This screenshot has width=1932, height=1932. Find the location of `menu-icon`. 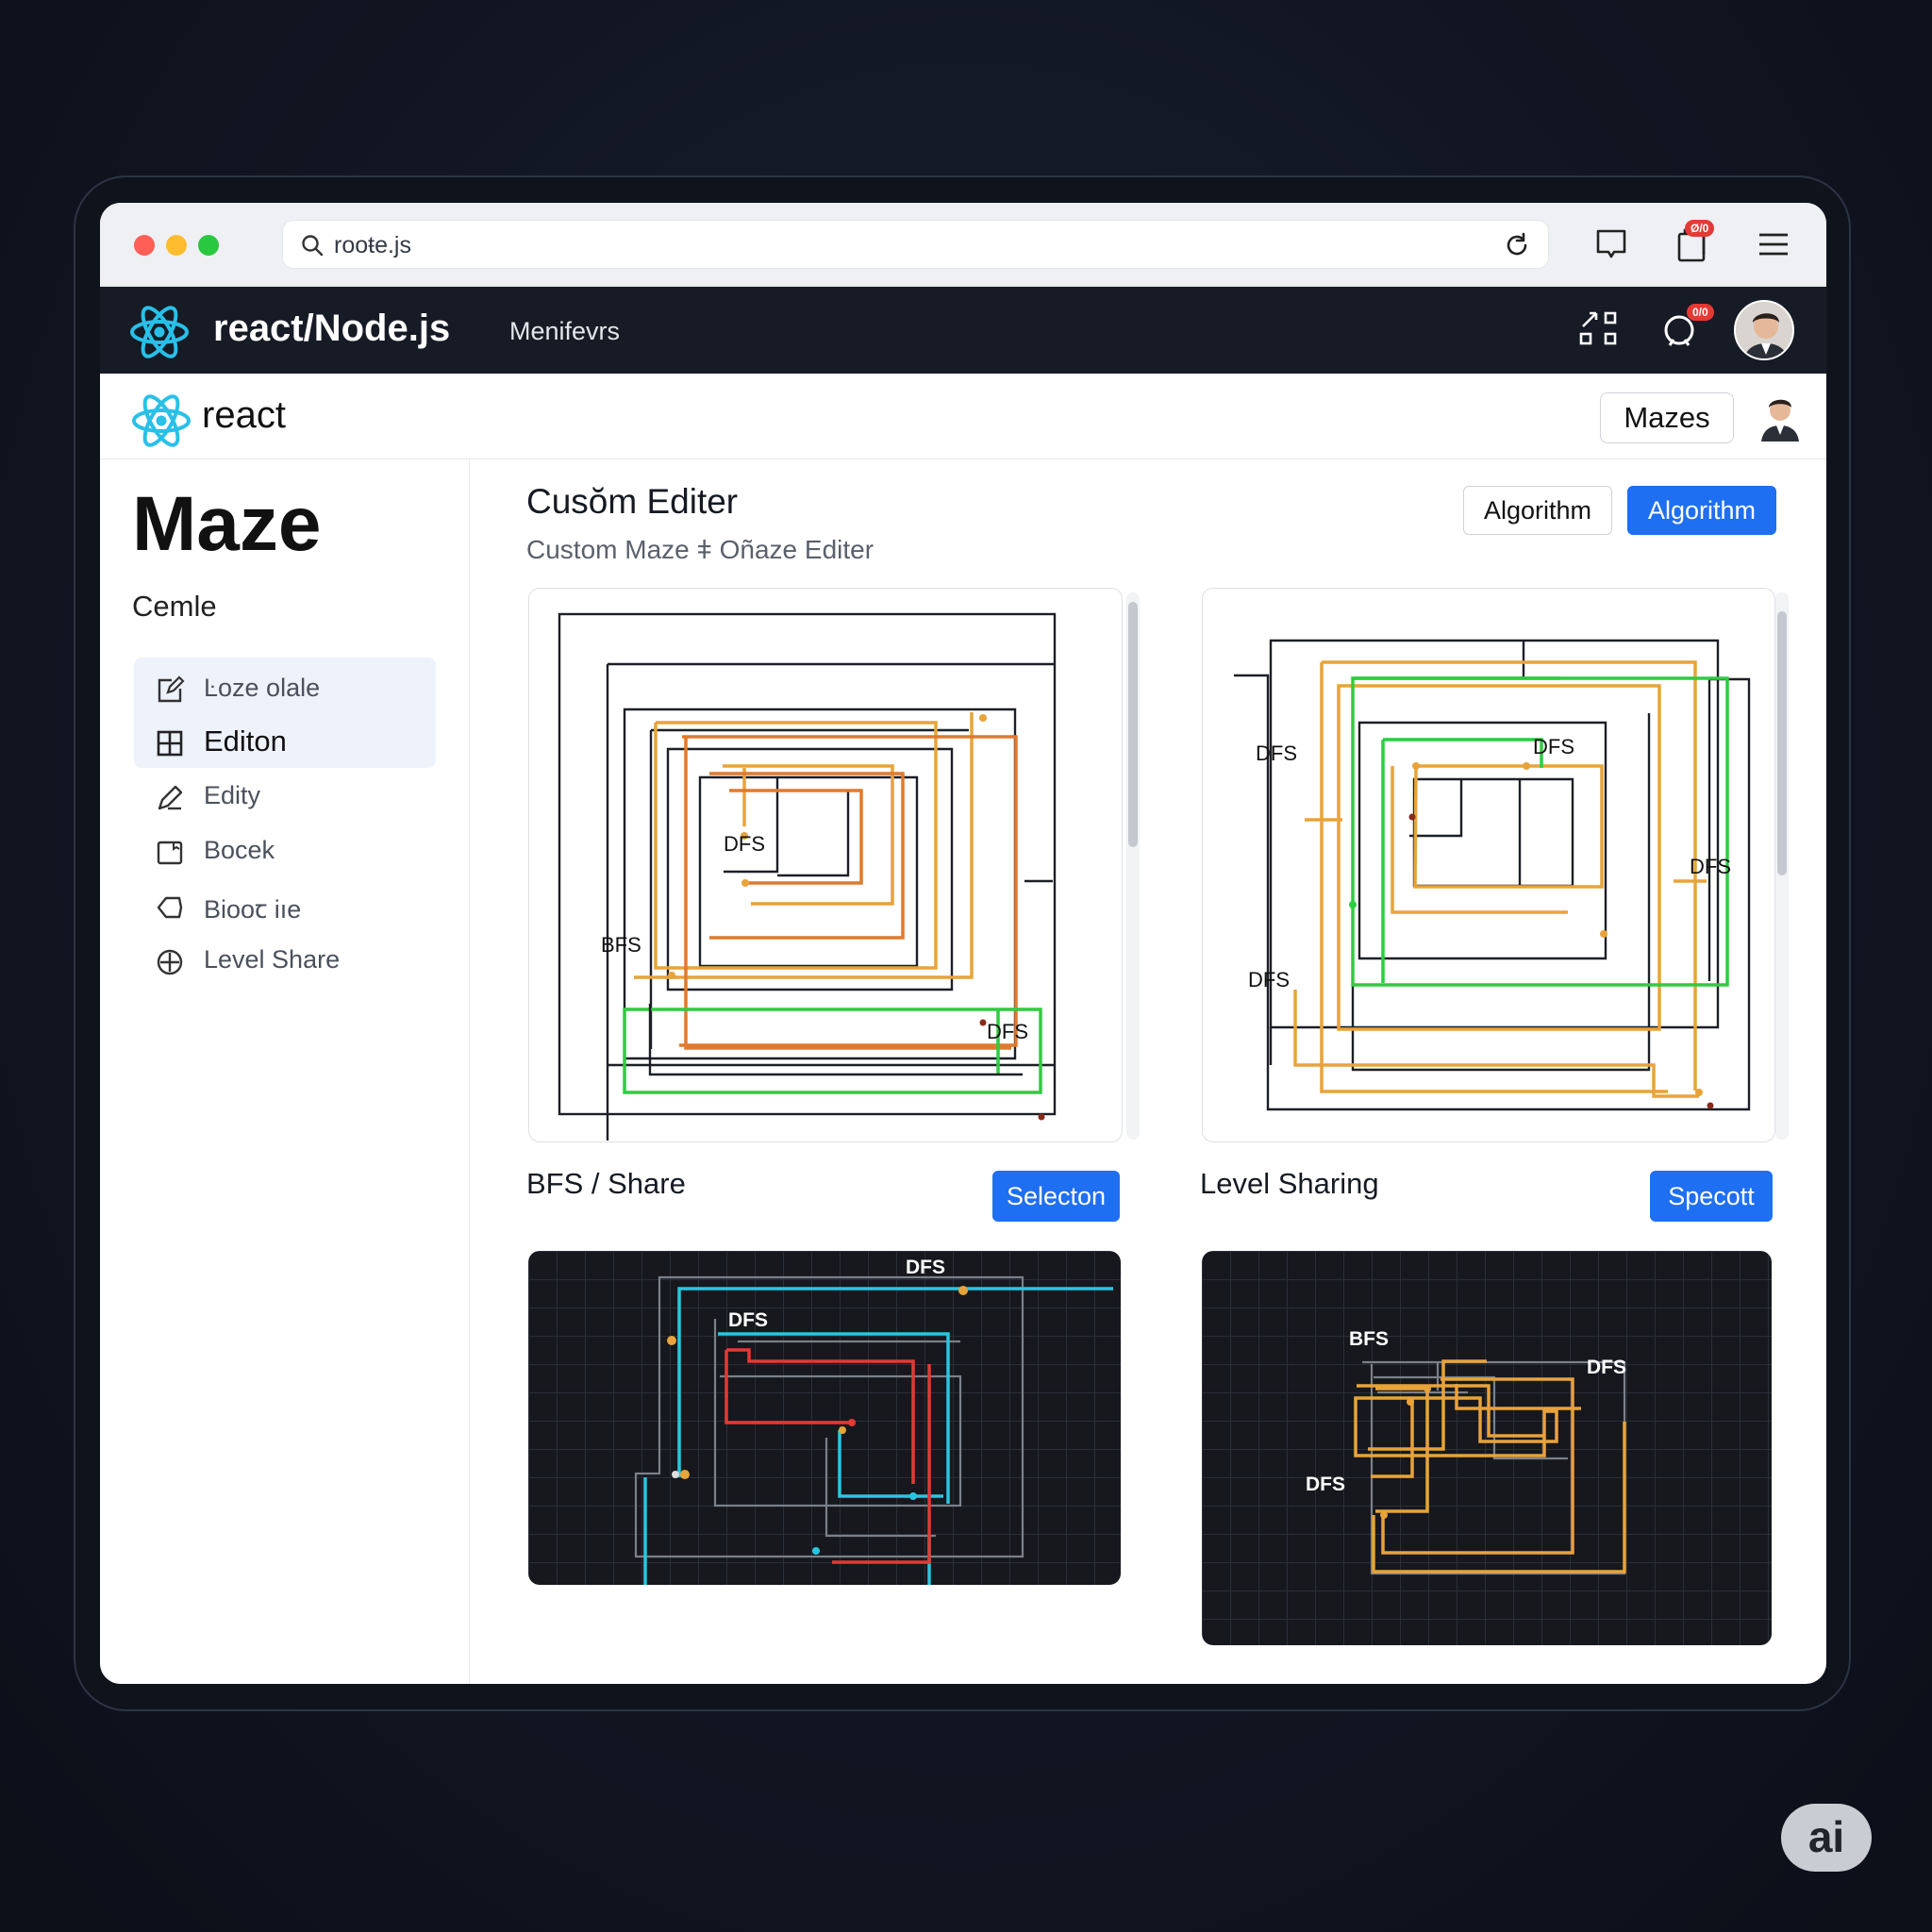

menu-icon is located at coordinates (1773, 247).